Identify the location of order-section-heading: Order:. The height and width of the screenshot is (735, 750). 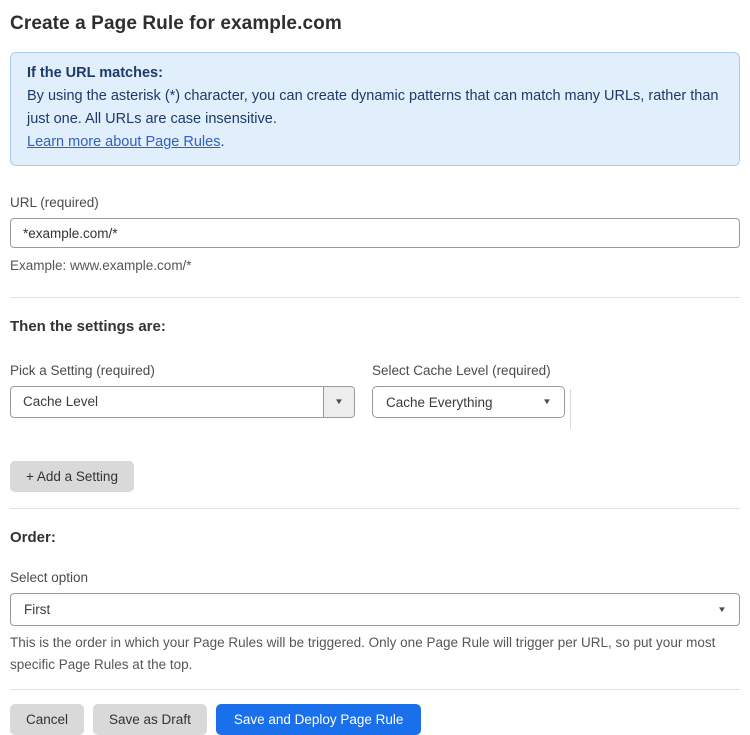
(33, 537).